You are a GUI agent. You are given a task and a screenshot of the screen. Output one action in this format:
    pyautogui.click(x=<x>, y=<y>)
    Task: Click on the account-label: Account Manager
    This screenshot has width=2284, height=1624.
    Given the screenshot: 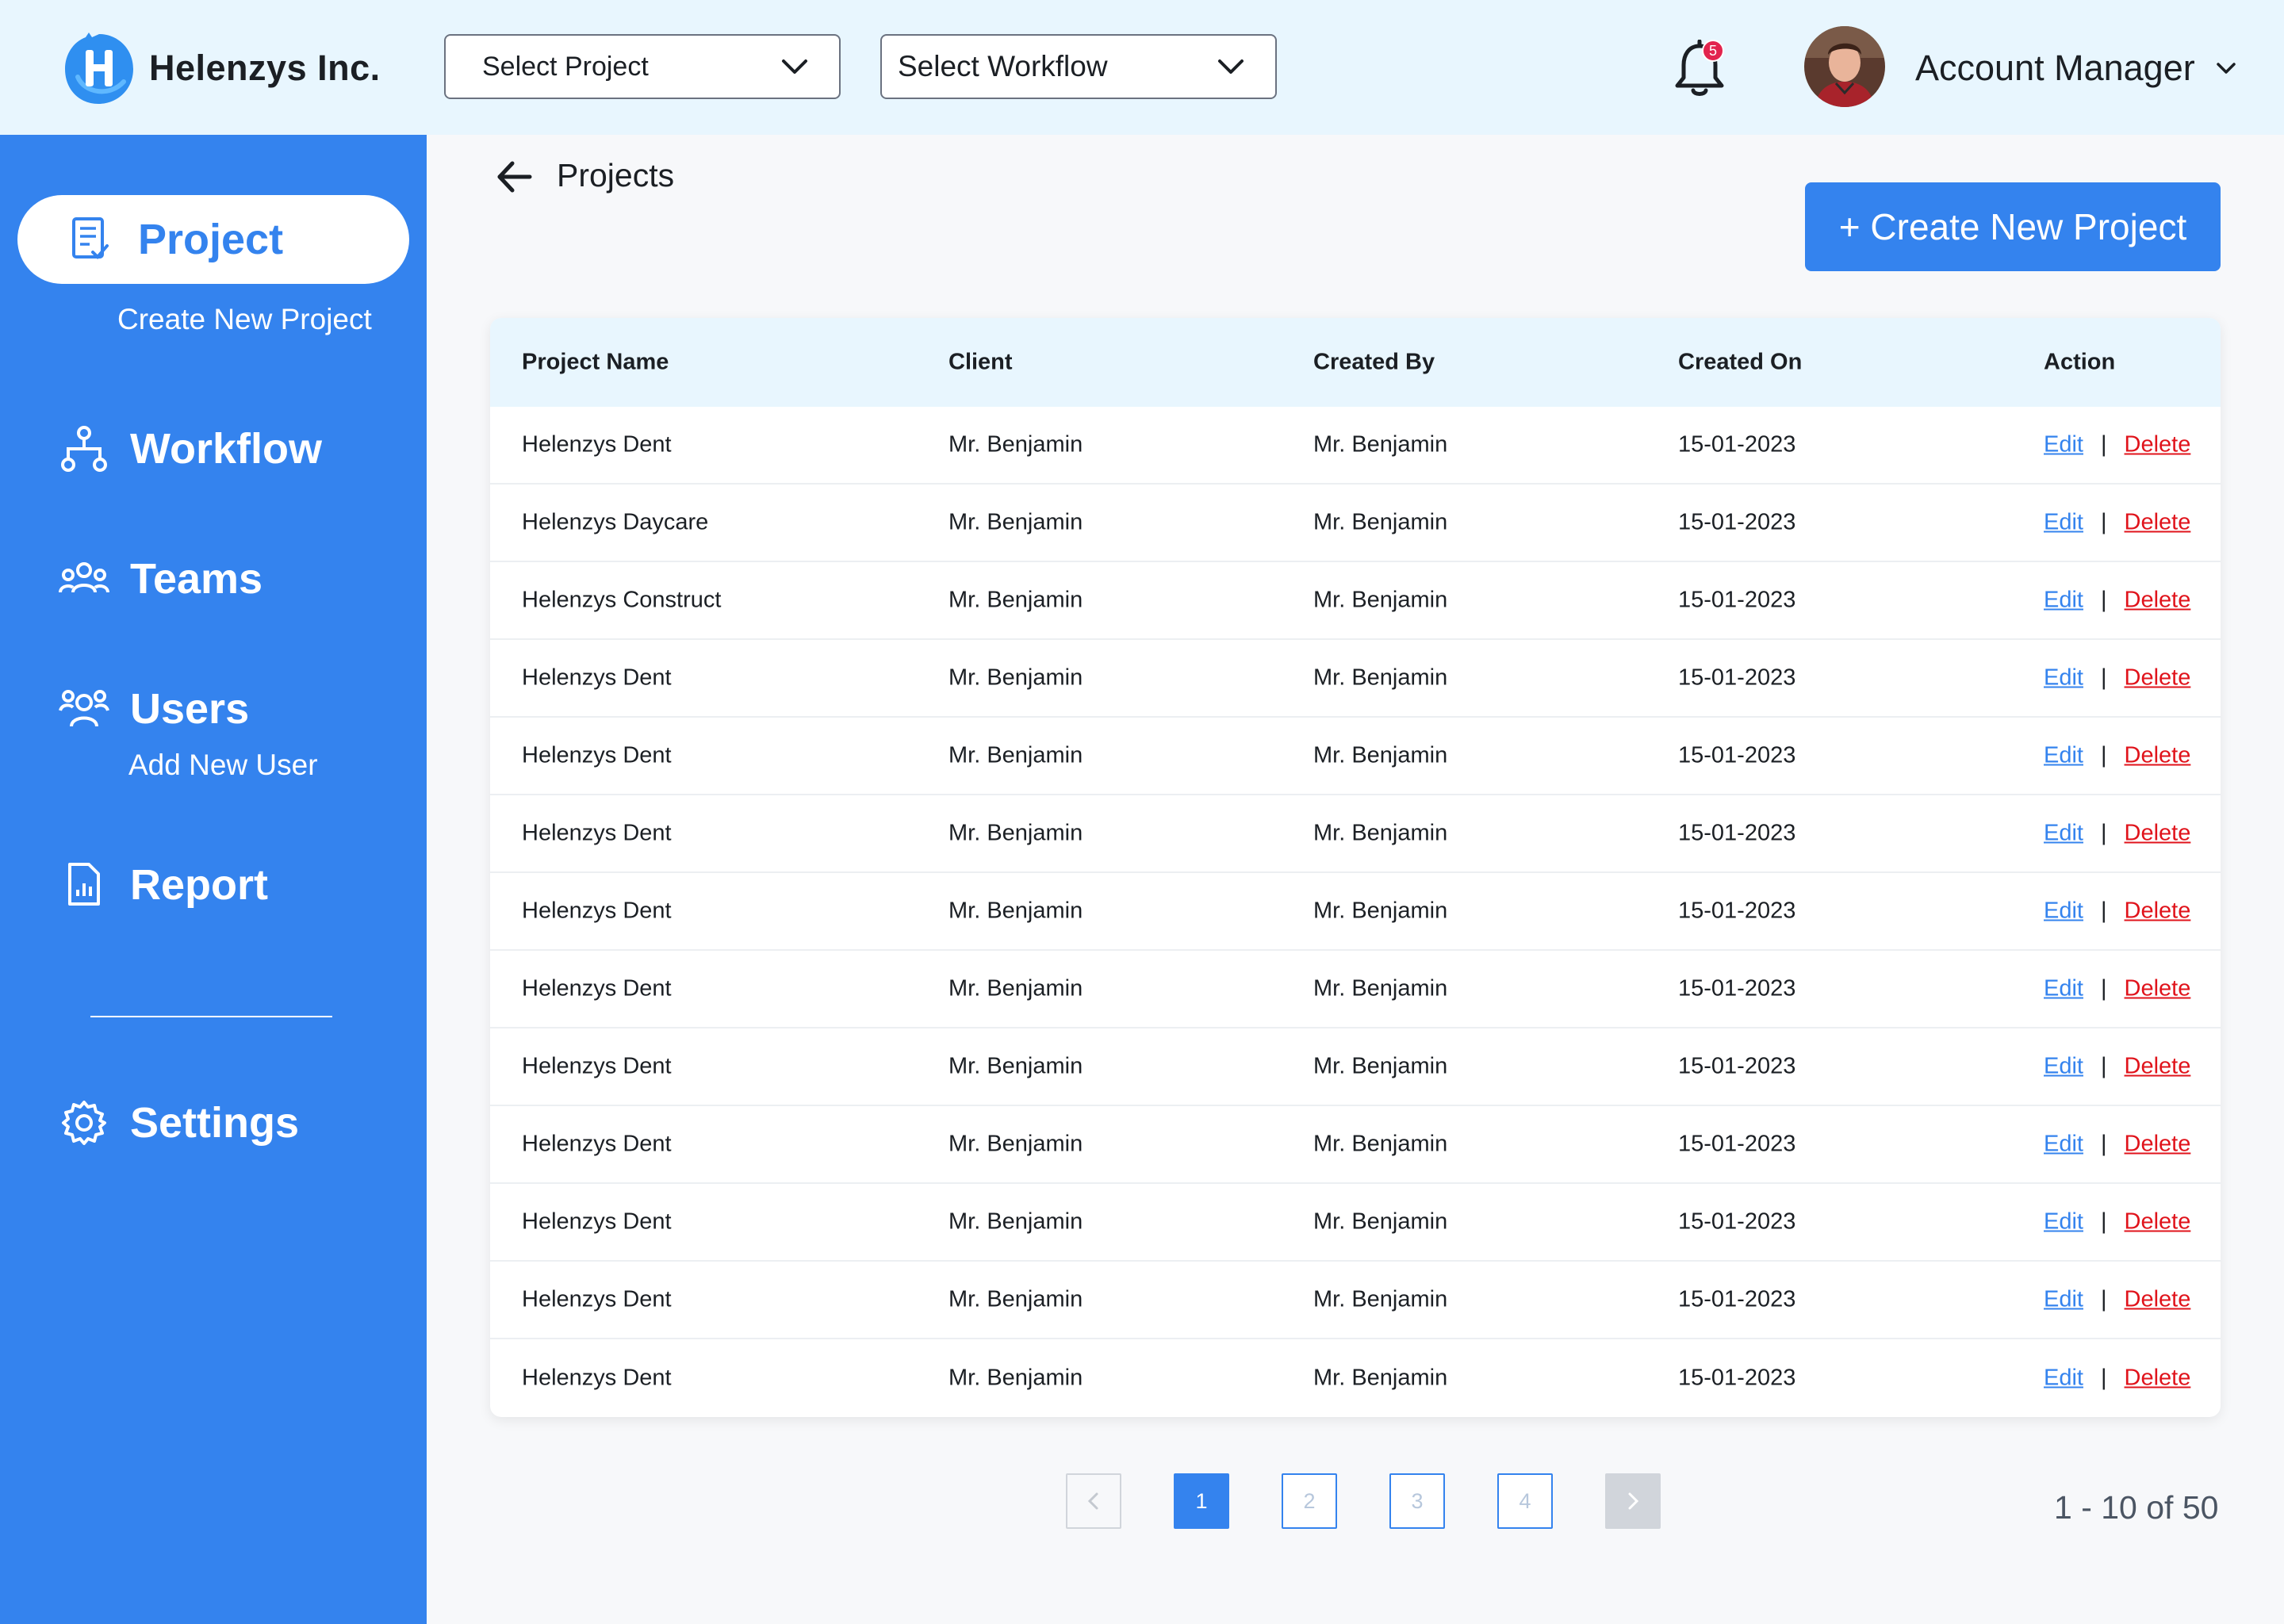 What is the action you would take?
    pyautogui.click(x=2055, y=68)
    